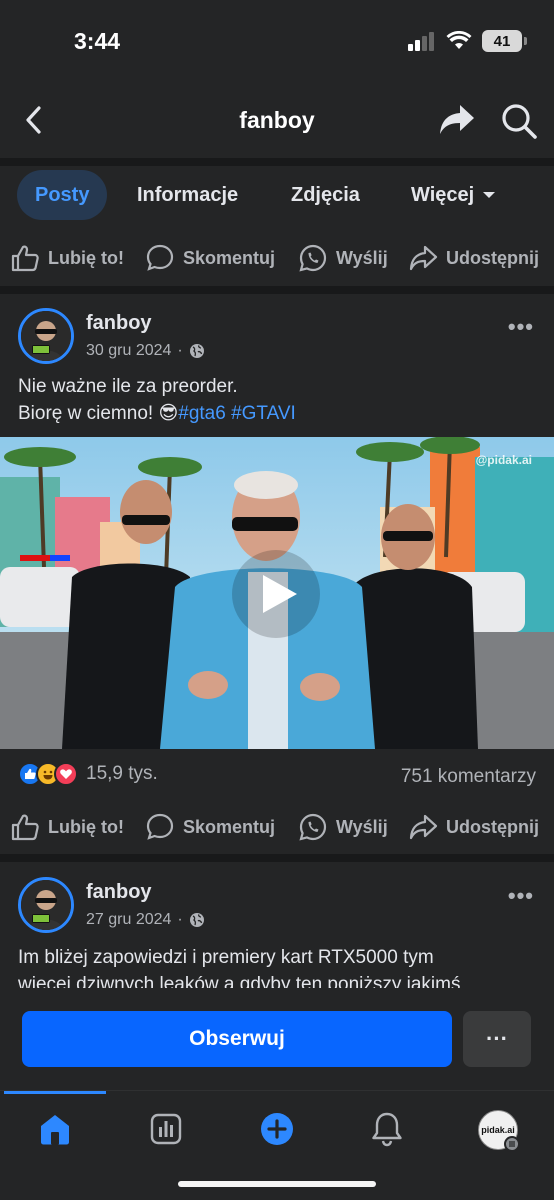  I want to click on follow-button: Obserwuj, so click(237, 1039).